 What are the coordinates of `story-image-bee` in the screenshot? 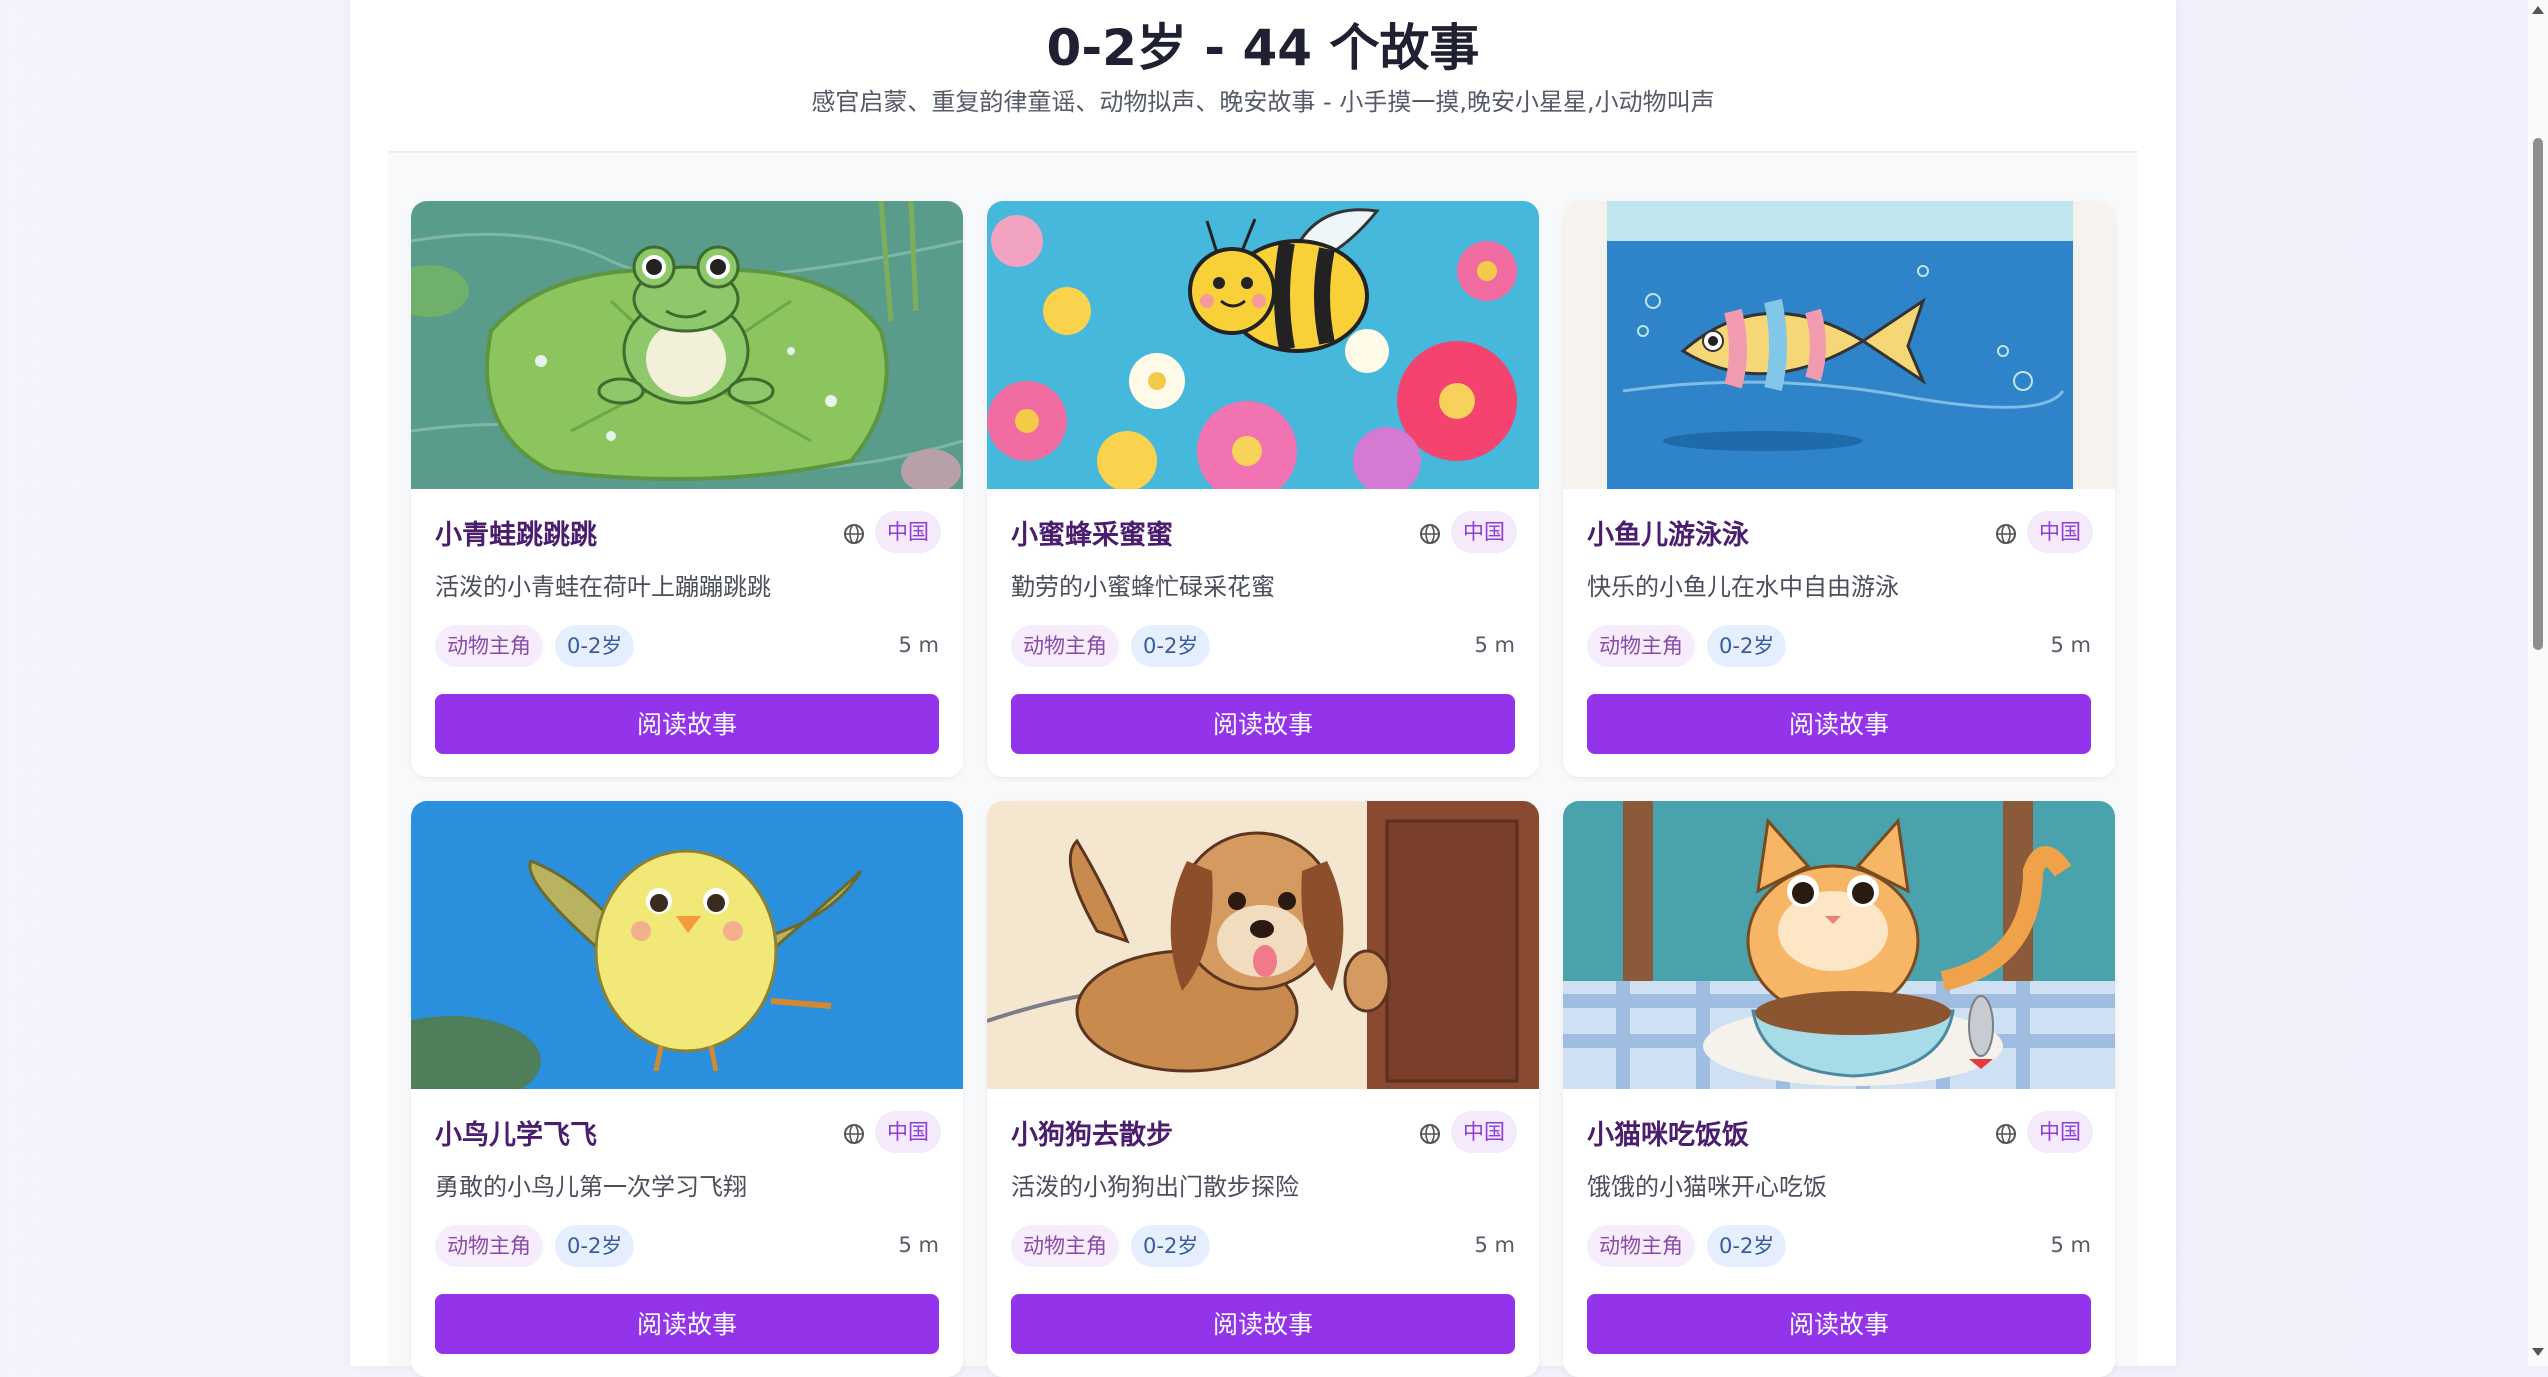 It's located at (1263, 345).